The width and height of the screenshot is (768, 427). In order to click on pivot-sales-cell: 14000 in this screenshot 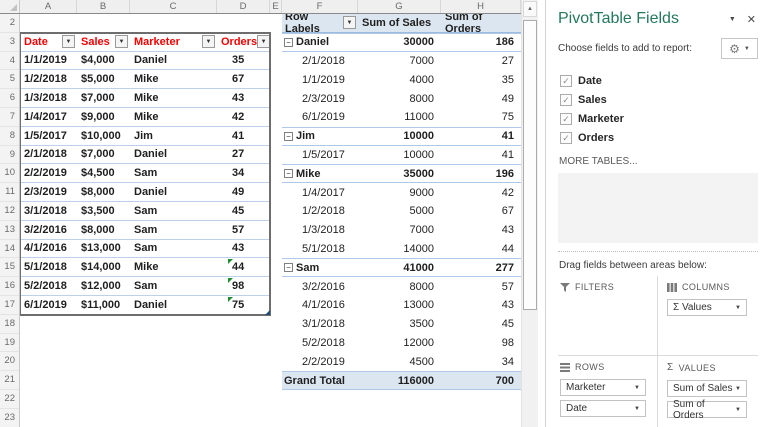, I will do `click(399, 249)`.